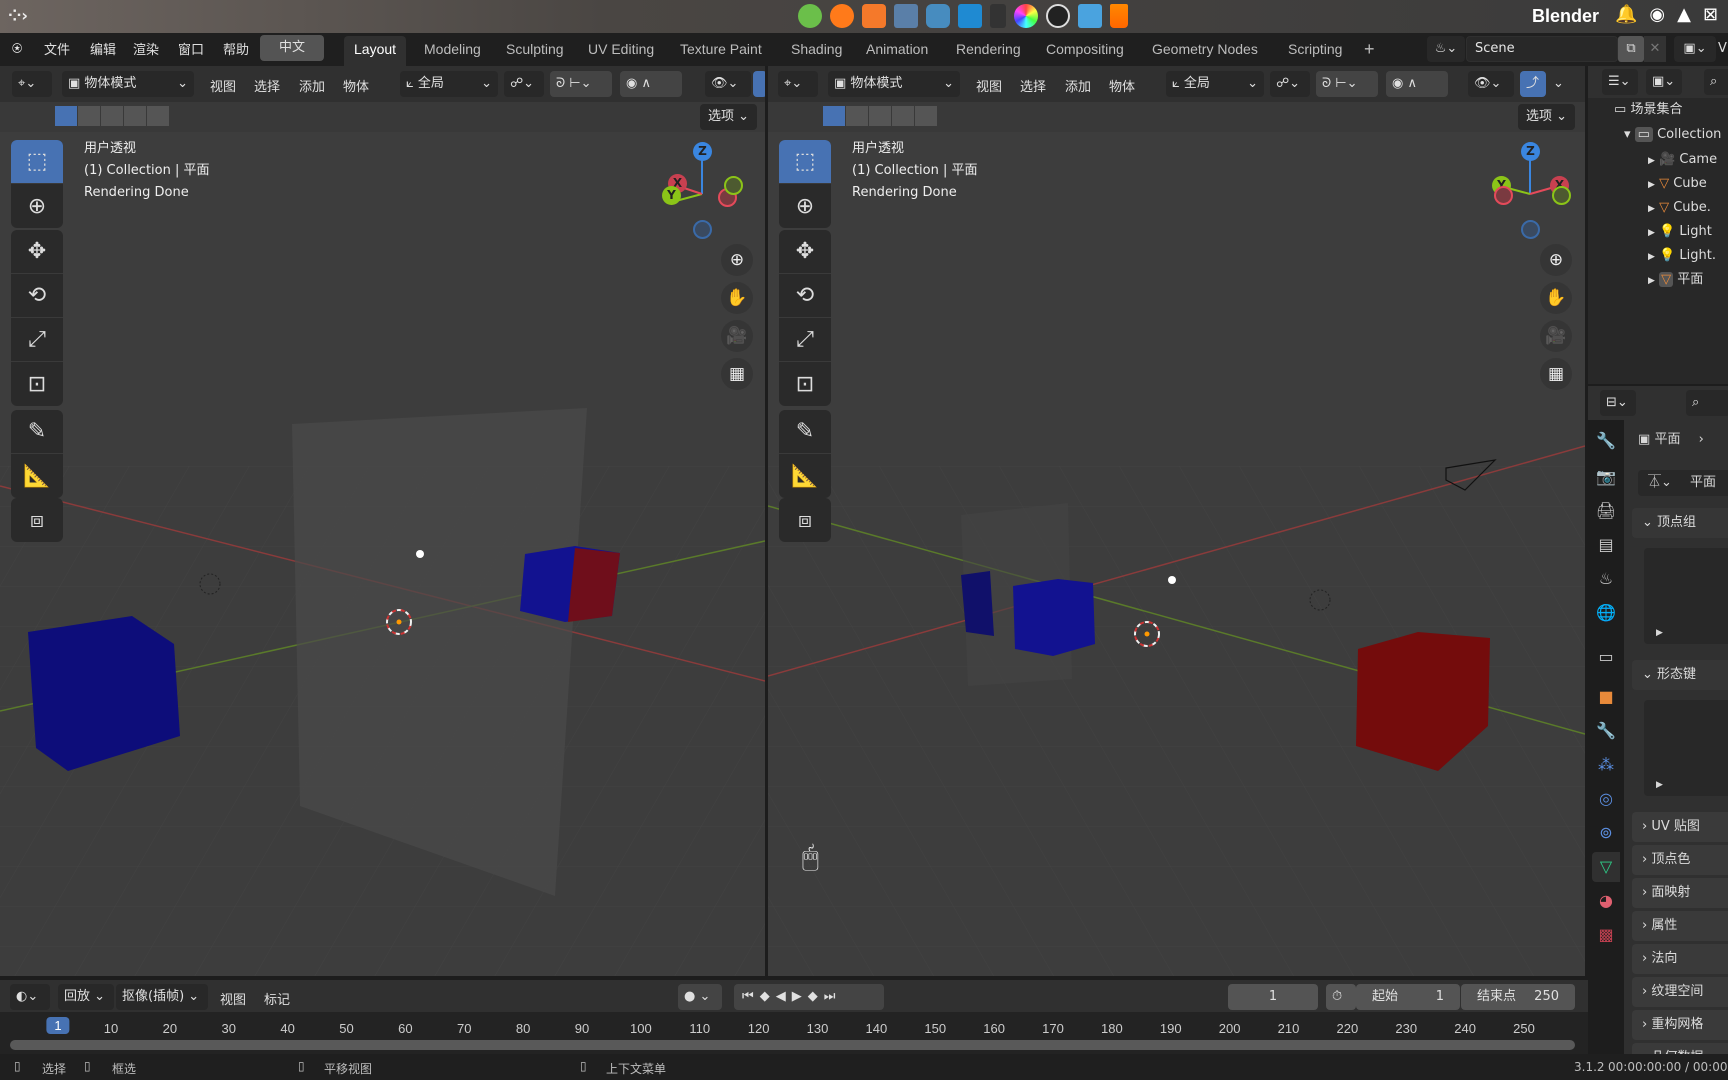 This screenshot has width=1728, height=1080. I want to click on outliner-item: ▶ 🎥 Came, so click(1682, 160).